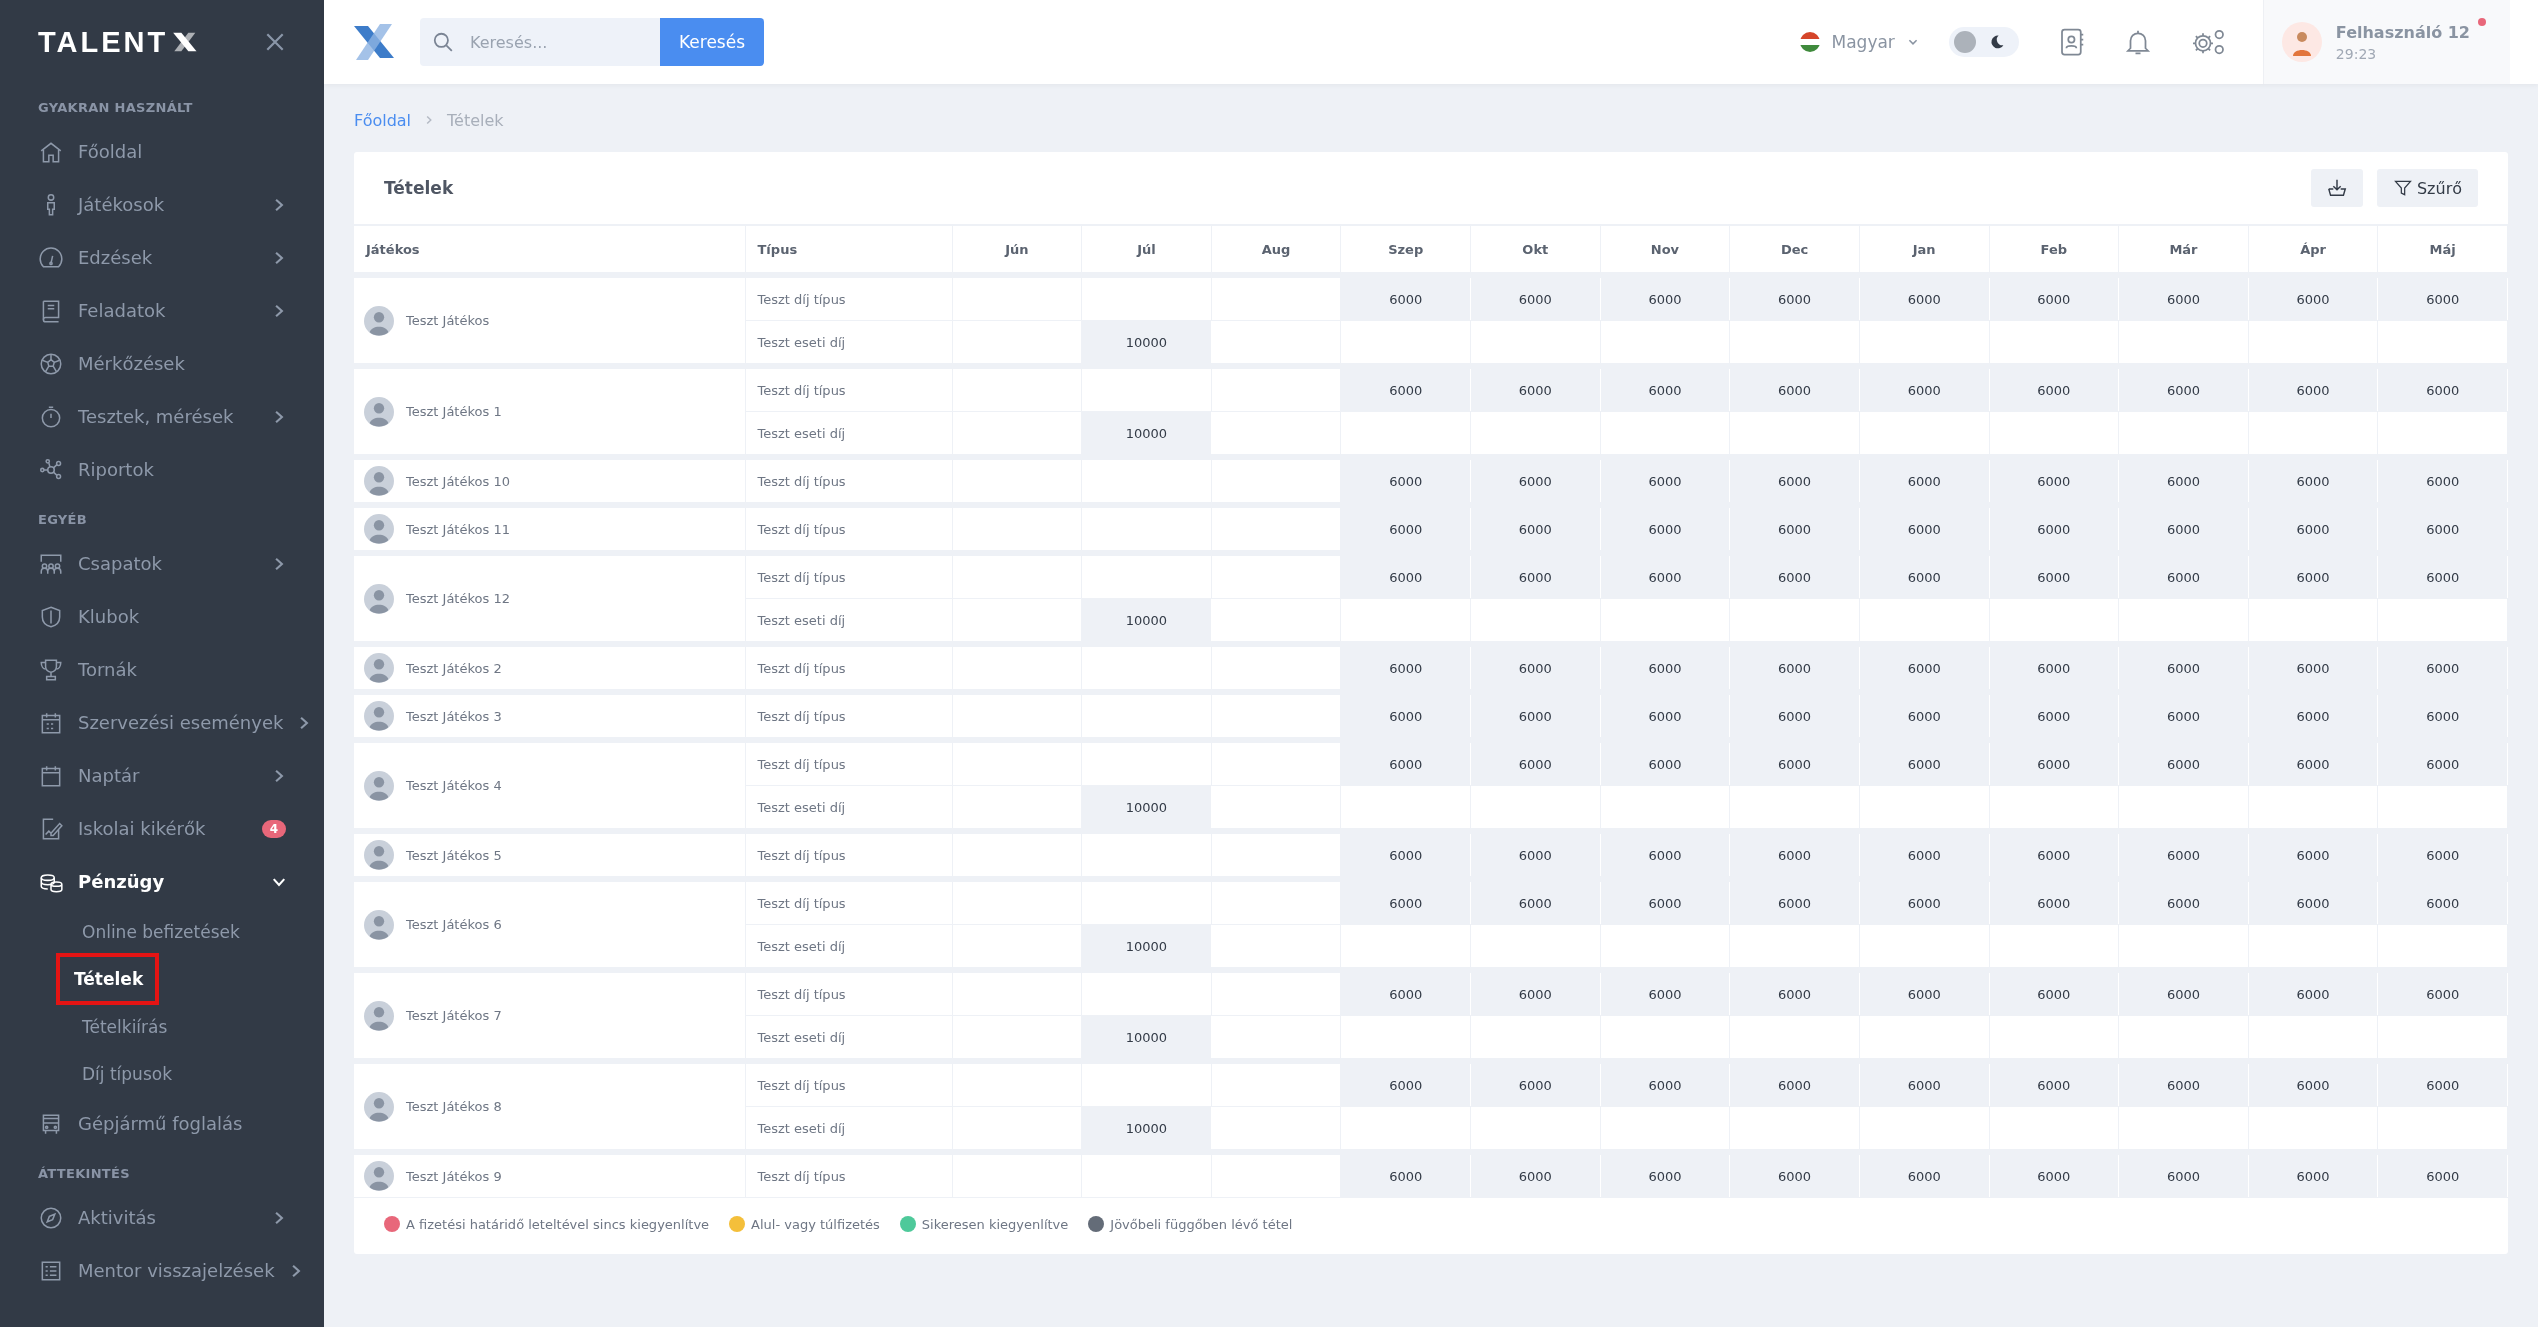  I want to click on player-name: Teszt Játékos 3, so click(454, 716).